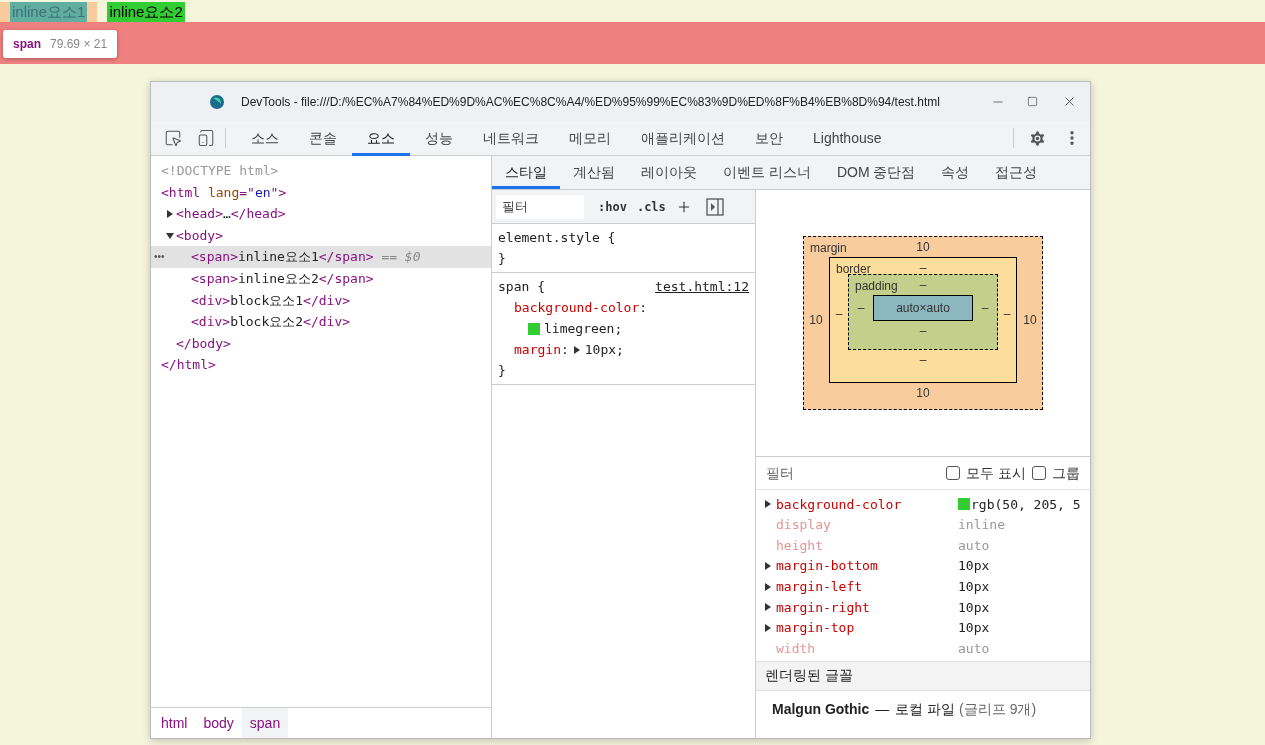 This screenshot has width=1265, height=745. I want to click on dom-node-line: <div>block요소1</div>, so click(271, 300).